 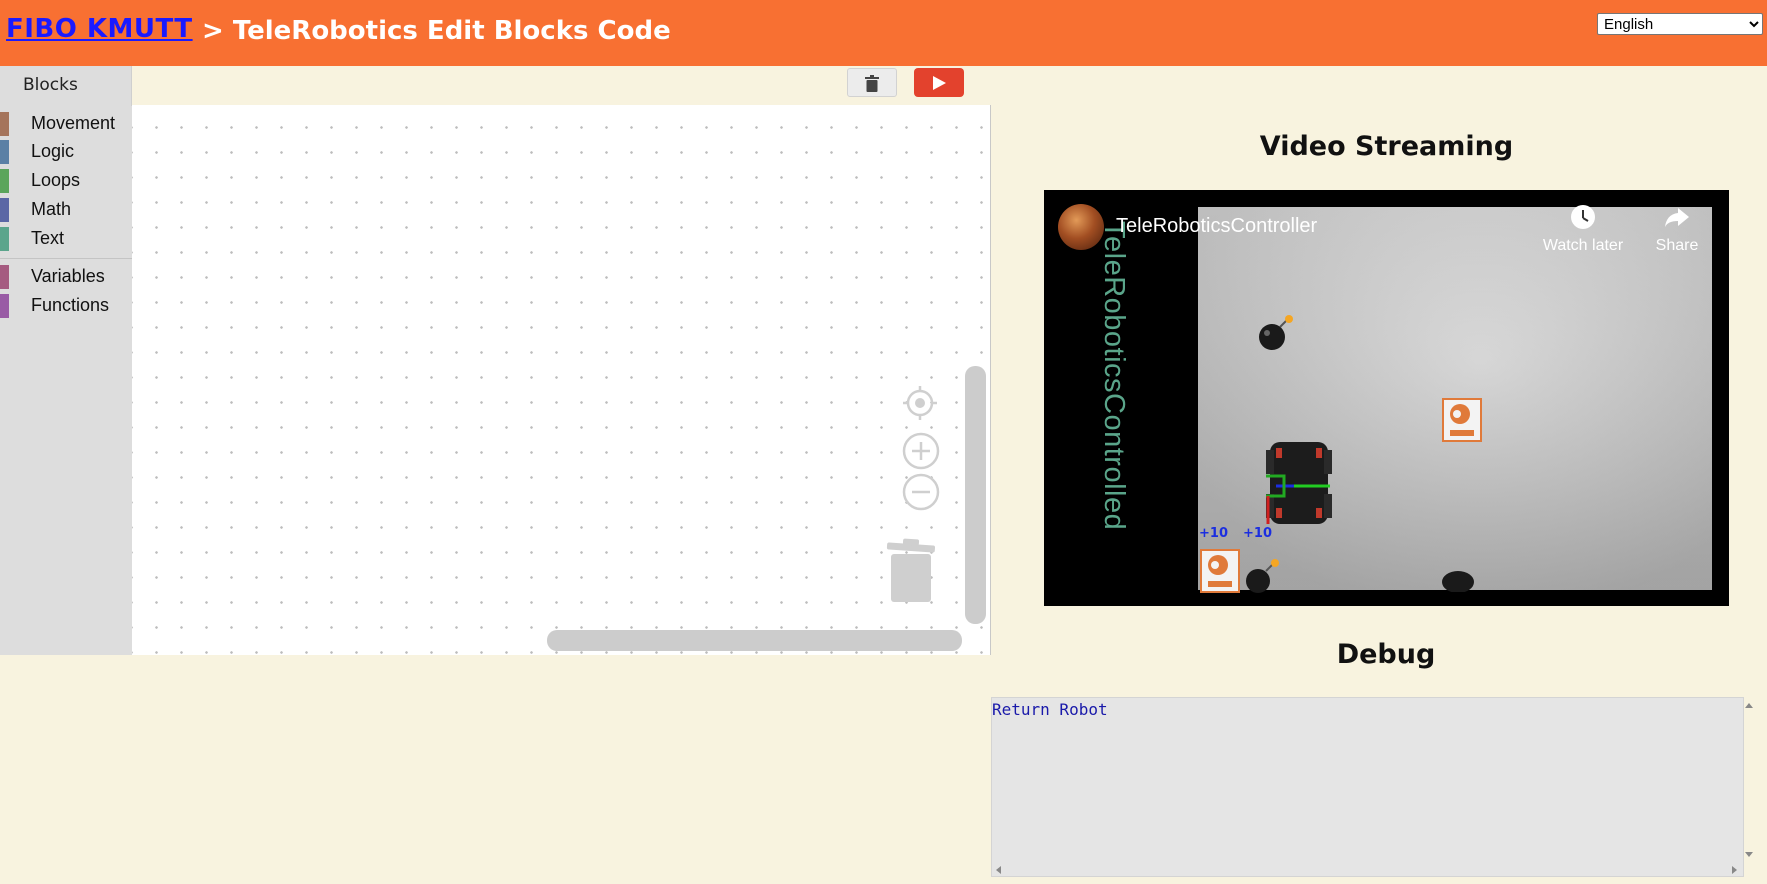 What do you see at coordinates (53, 151) in the screenshot?
I see `category-label: Logic` at bounding box center [53, 151].